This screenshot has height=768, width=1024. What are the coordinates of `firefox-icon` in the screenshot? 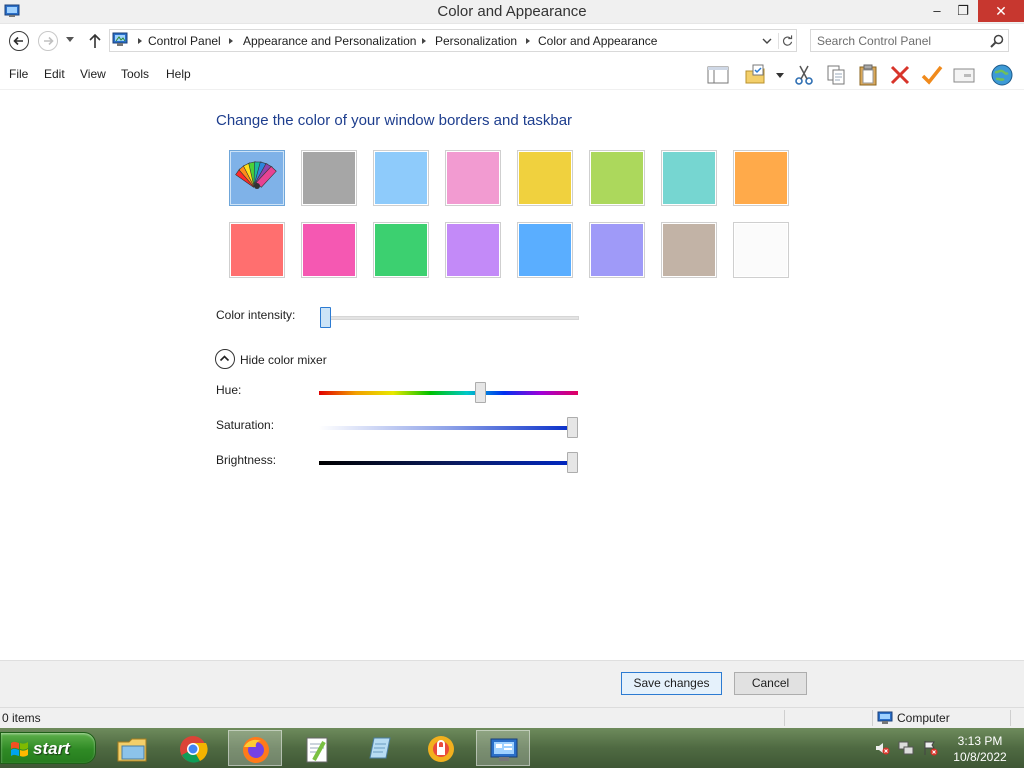 It's located at (256, 750).